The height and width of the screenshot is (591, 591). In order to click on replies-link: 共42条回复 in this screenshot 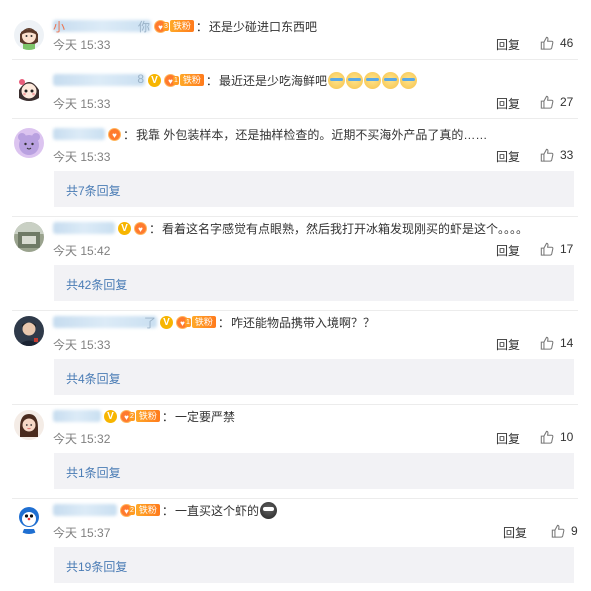, I will do `click(96, 284)`.